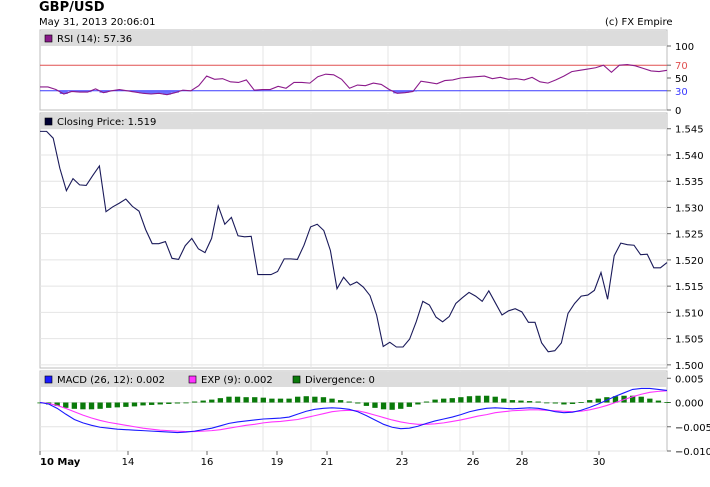 The height and width of the screenshot is (487, 710). Describe the element at coordinates (522, 462) in the screenshot. I see `x-tick-label: 28` at that location.